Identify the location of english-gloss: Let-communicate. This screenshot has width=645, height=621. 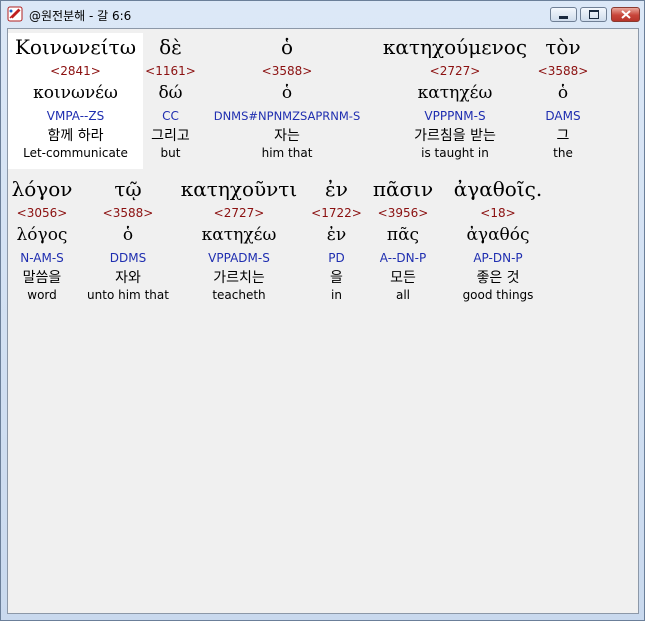
(75, 153).